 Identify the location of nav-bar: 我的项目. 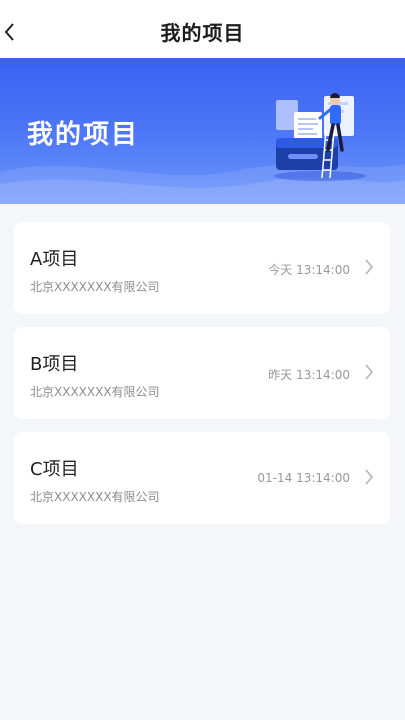
(202, 29).